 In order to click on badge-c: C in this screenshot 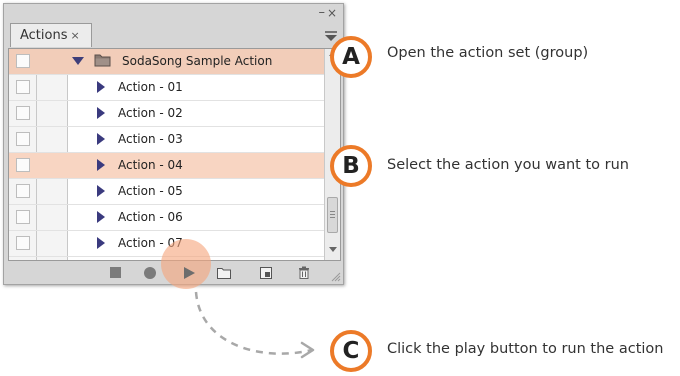, I will do `click(351, 351)`.